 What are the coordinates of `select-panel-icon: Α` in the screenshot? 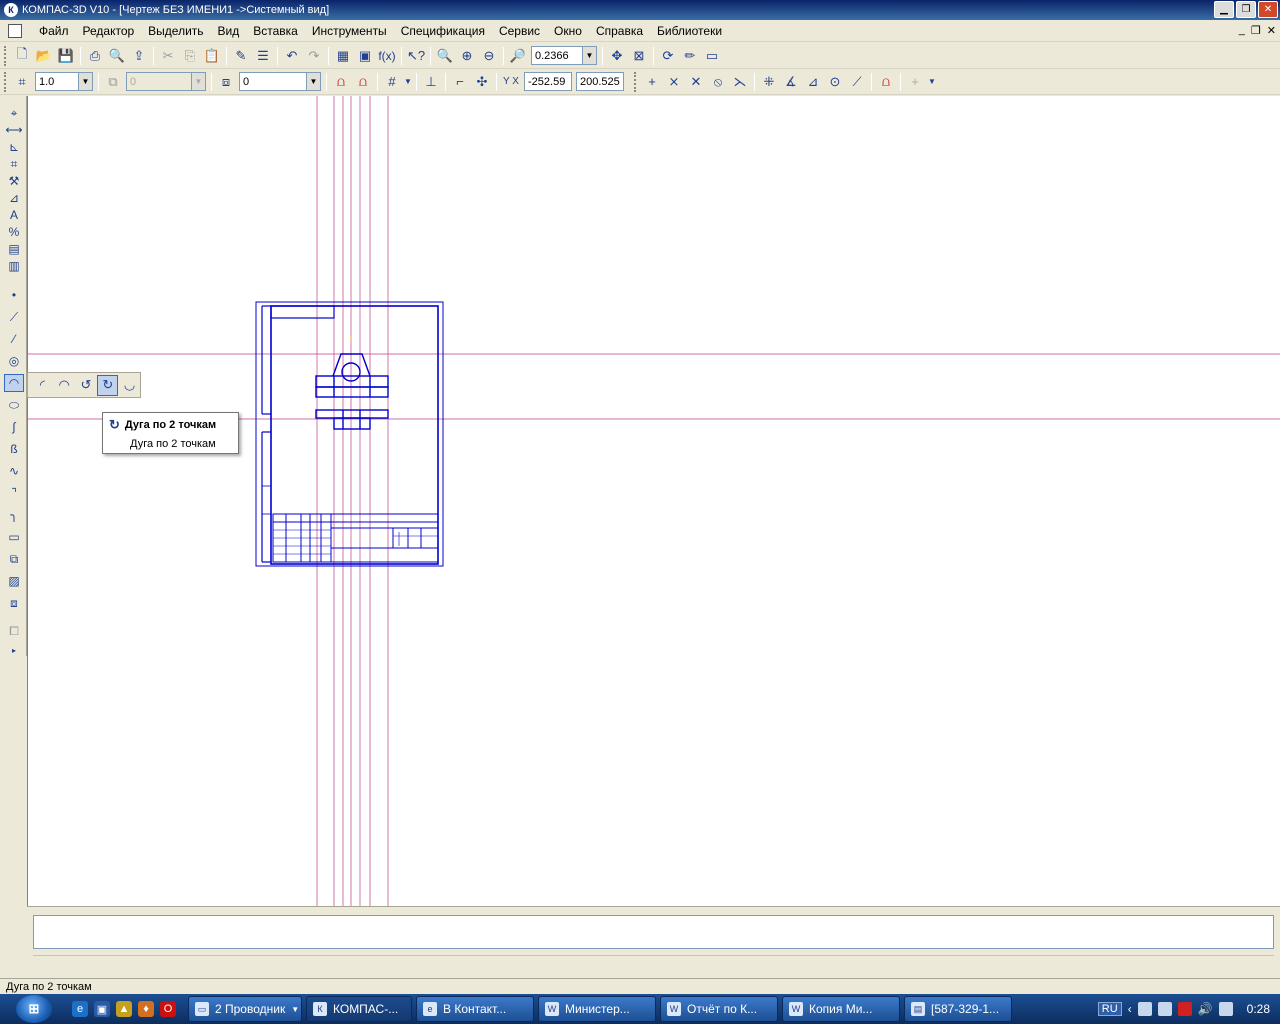 It's located at (14, 215).